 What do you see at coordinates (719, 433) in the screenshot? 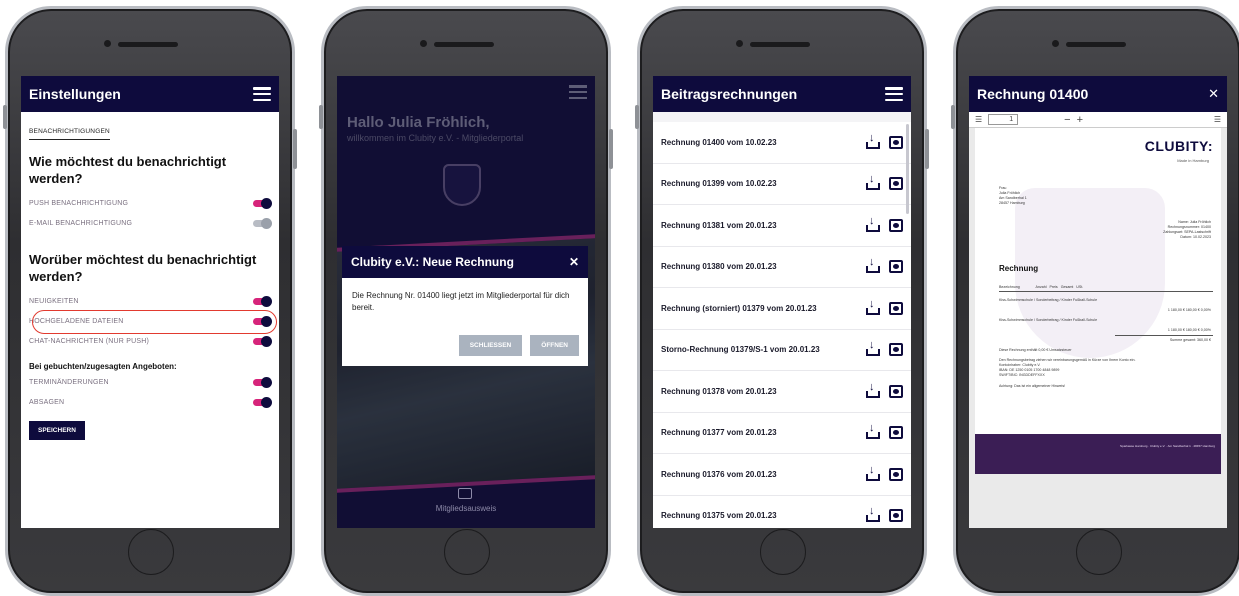
I see `invoice-title: Rechnung 01377 vom 20.01.23` at bounding box center [719, 433].